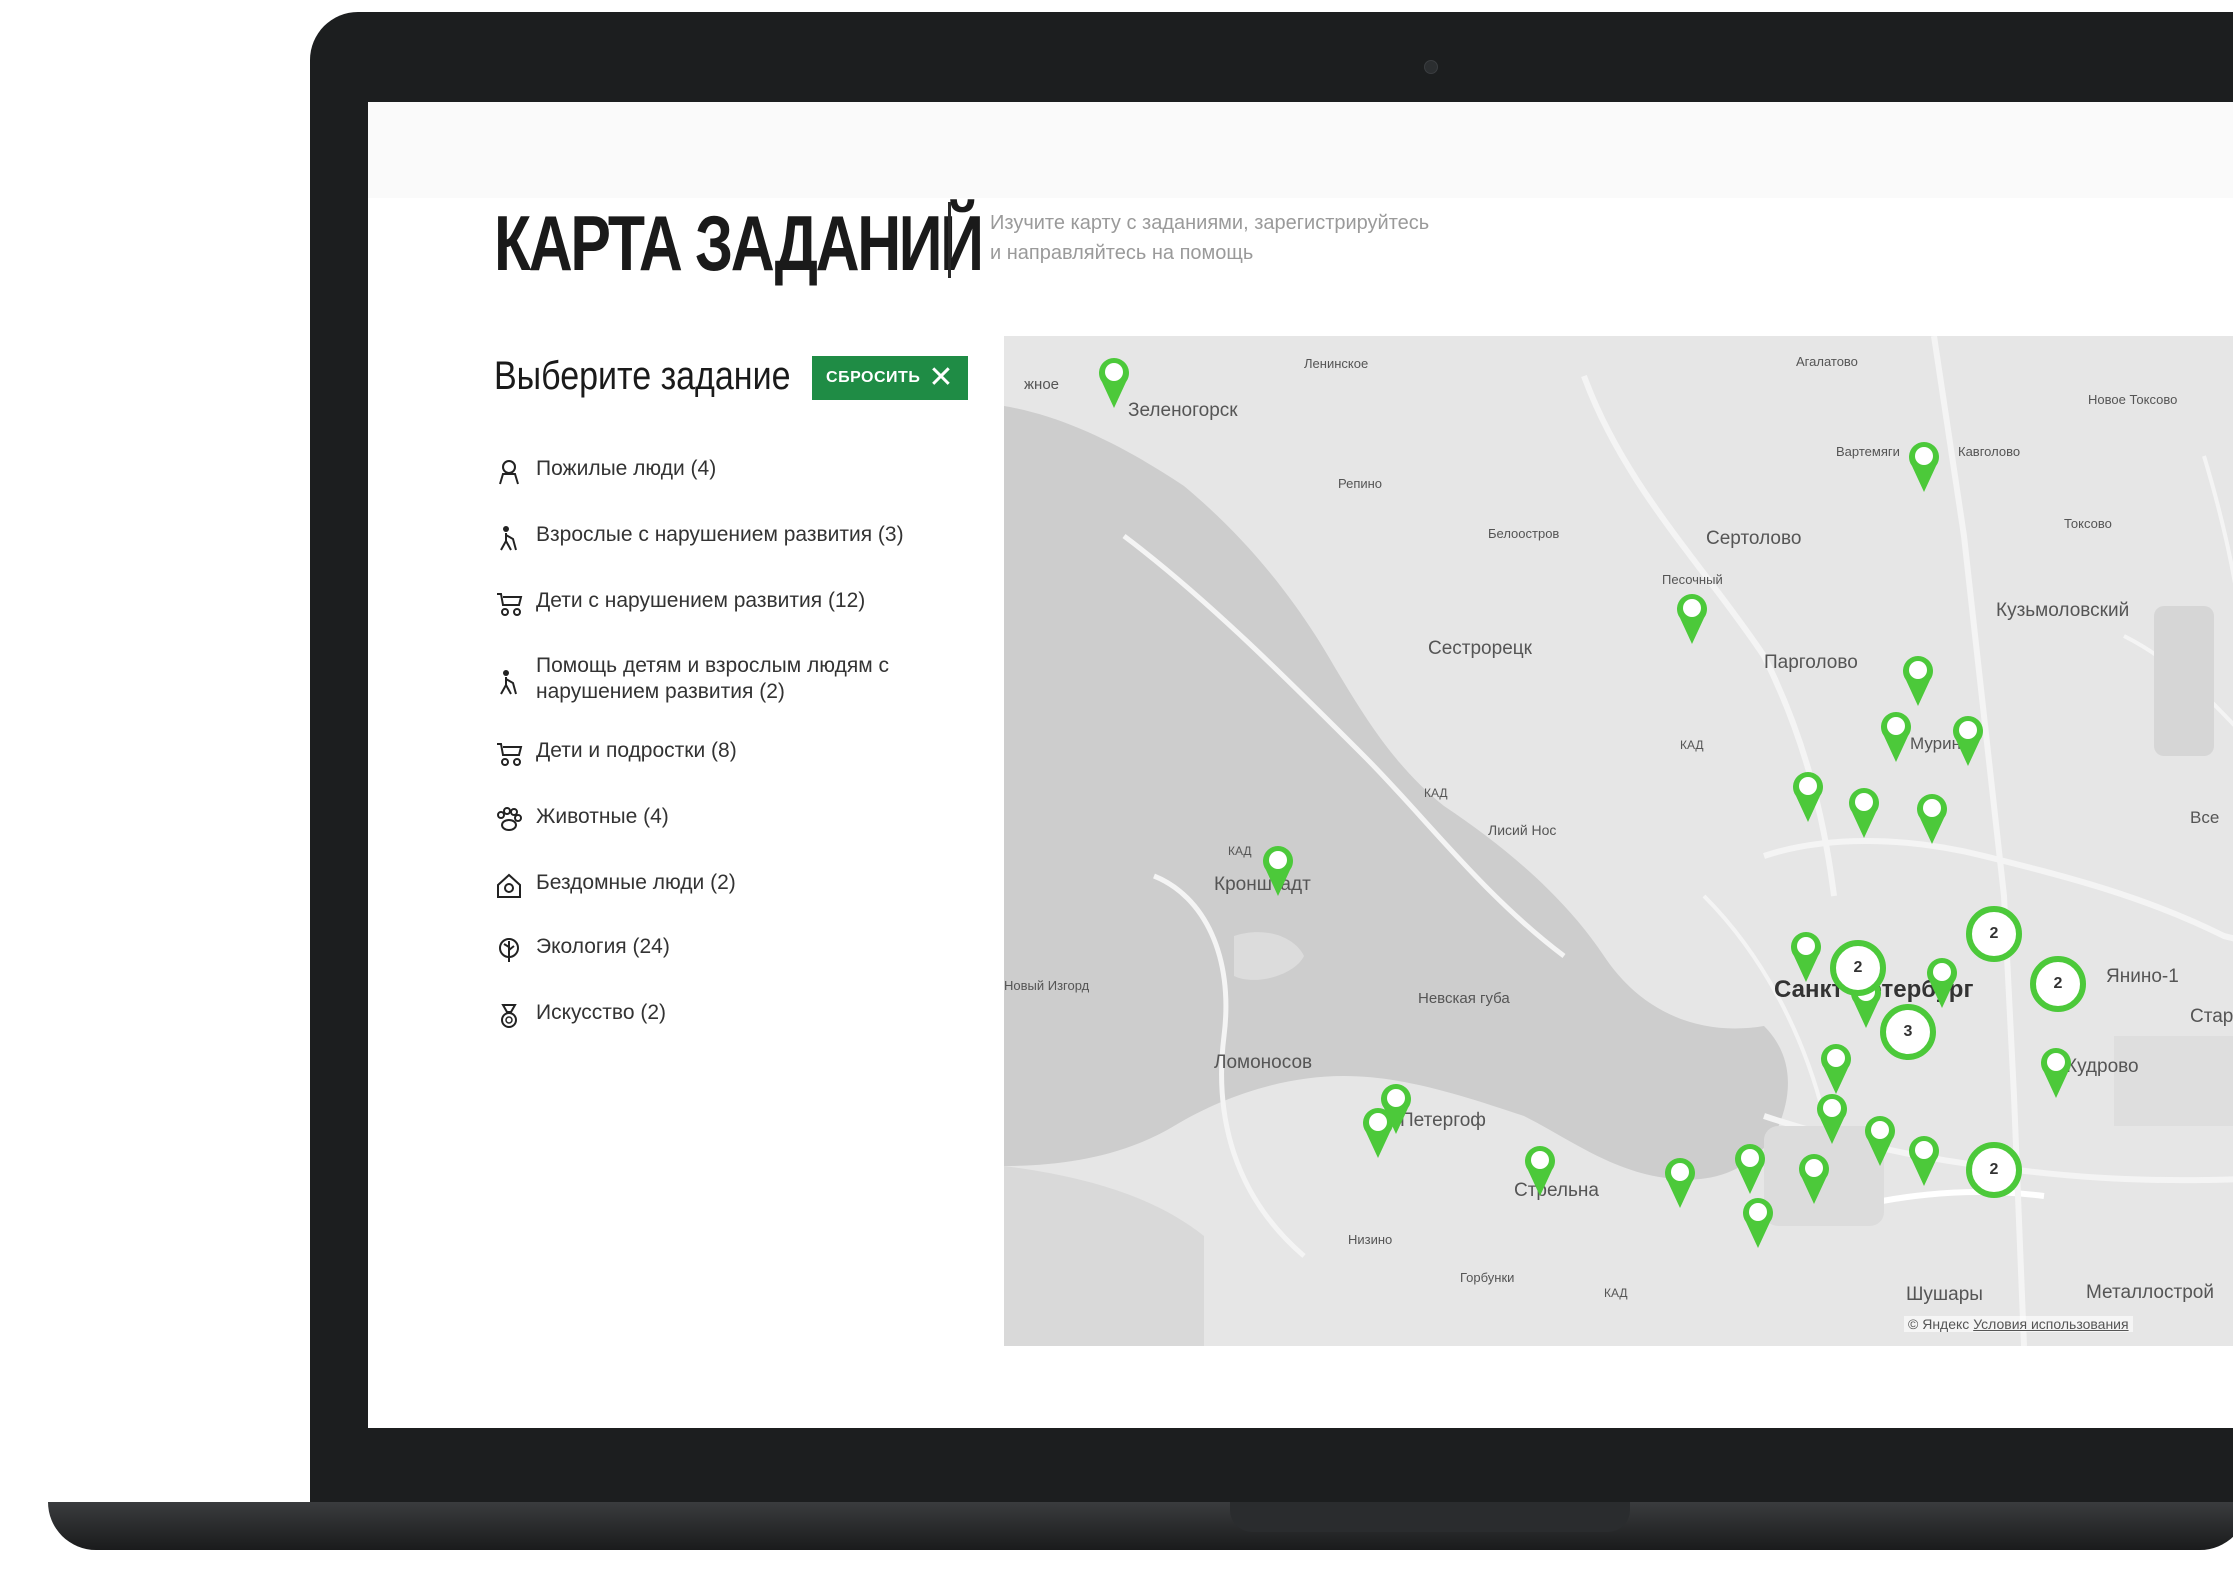 The width and height of the screenshot is (2233, 1593). Describe the element at coordinates (949, 240) in the screenshot. I see `title-divider` at that location.